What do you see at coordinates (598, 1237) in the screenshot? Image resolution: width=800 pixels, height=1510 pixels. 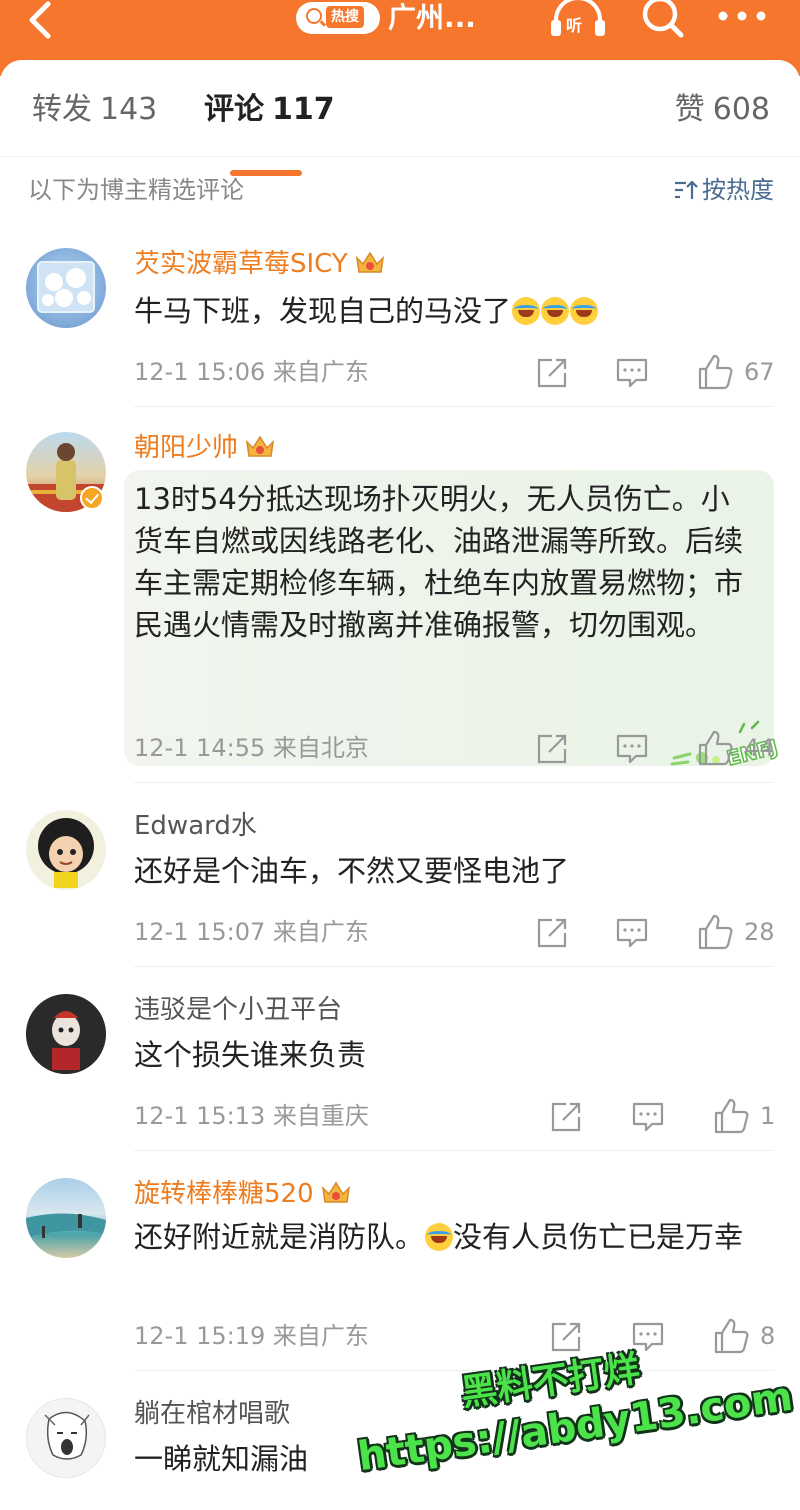 I see `comment-body: 没有人员伤亡已是万幸` at bounding box center [598, 1237].